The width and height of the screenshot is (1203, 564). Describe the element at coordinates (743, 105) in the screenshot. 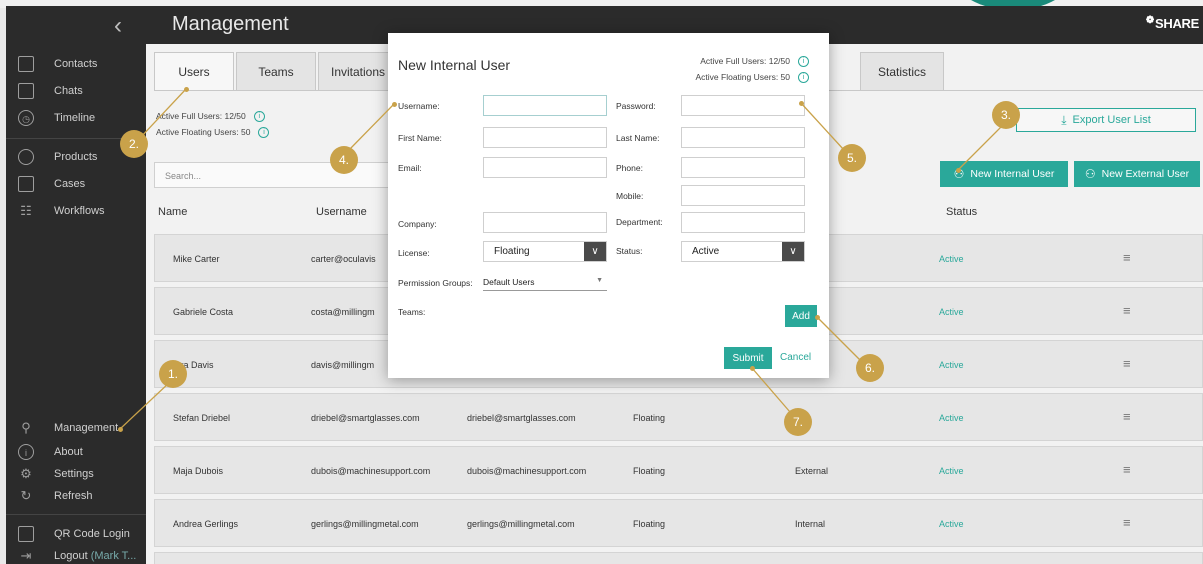

I see `password-field` at that location.